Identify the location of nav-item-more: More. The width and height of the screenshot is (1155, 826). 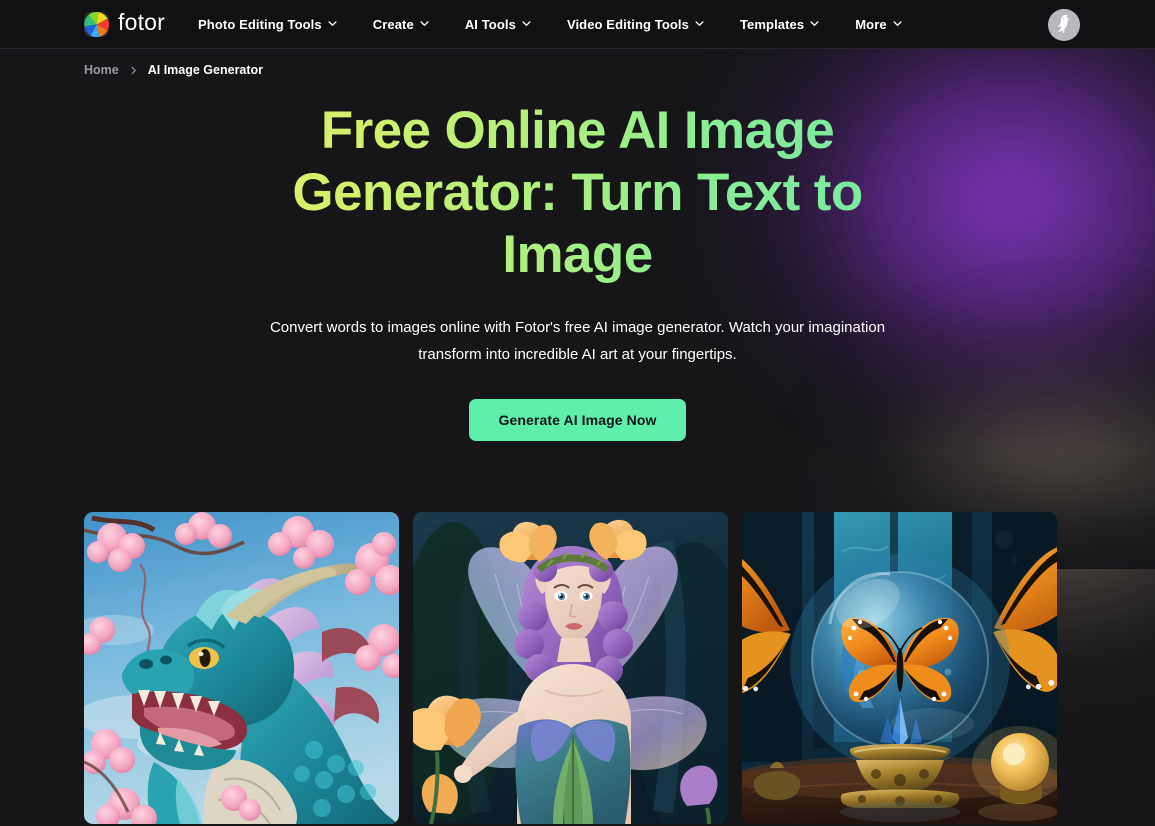
(878, 24).